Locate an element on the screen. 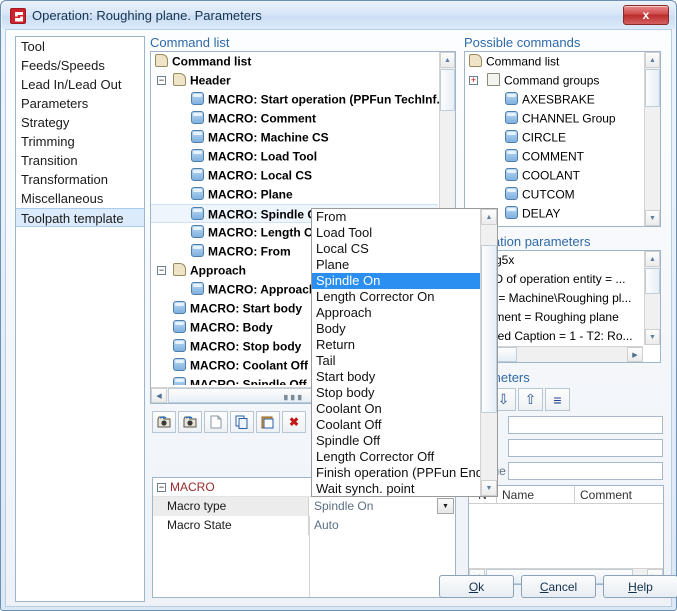 Image resolution: width=677 pixels, height=611 pixels. ok-button: Ok is located at coordinates (476, 586).